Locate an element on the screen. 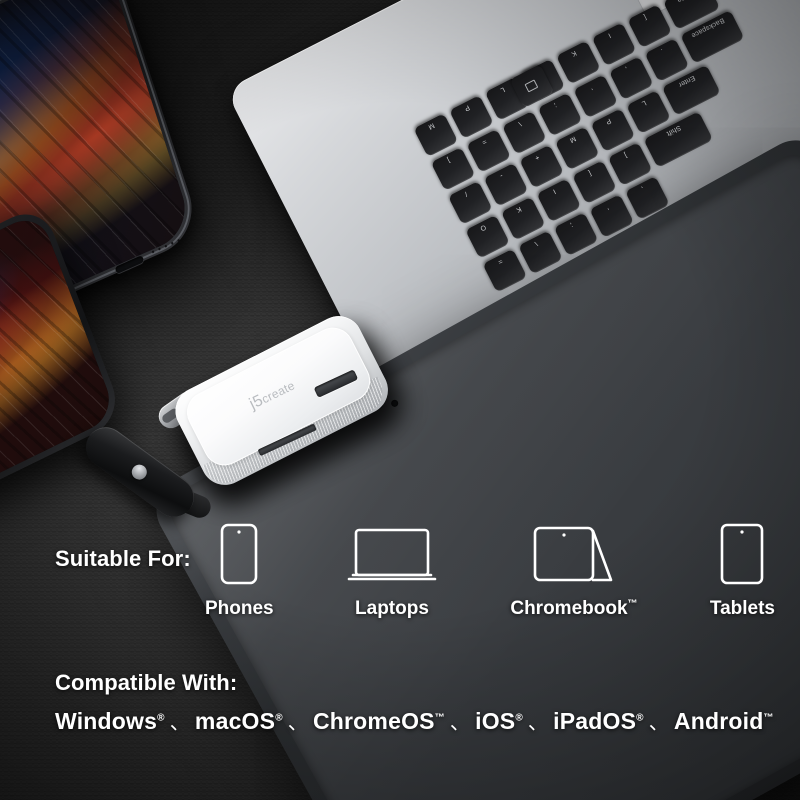 The image size is (800, 800). device-label: Laptops is located at coordinates (392, 608).